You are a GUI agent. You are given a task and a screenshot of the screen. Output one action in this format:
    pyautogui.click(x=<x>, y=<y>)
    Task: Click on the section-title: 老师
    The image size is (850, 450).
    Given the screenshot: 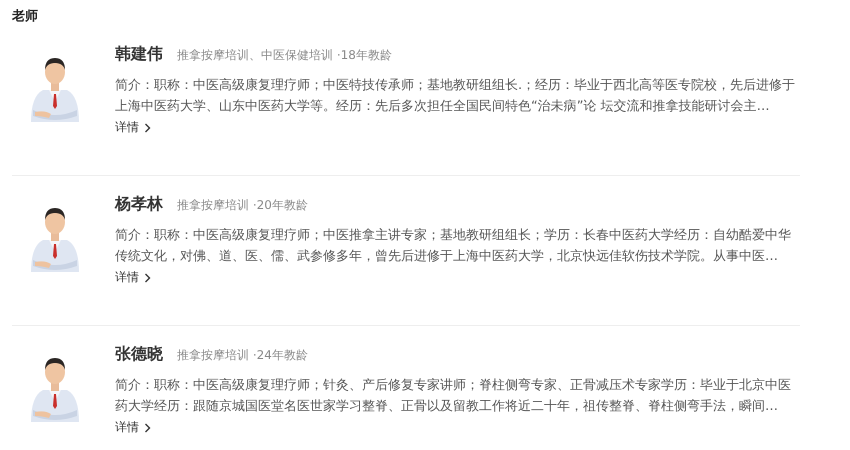 What is the action you would take?
    pyautogui.click(x=25, y=17)
    